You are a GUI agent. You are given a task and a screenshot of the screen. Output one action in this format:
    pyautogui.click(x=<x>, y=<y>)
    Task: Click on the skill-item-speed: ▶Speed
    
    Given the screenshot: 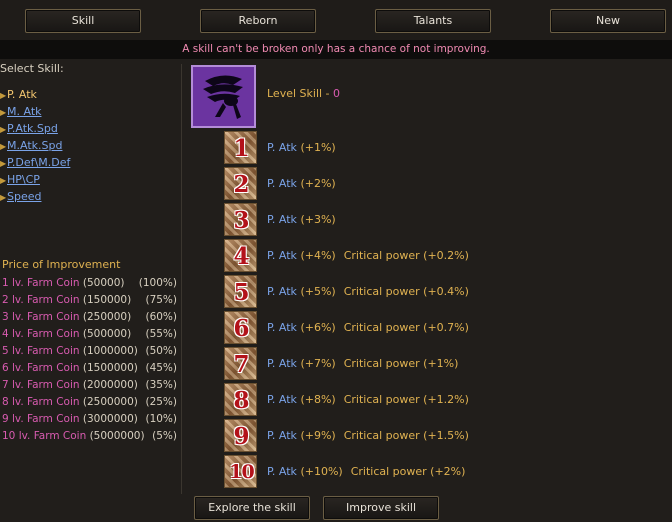 What is the action you would take?
    pyautogui.click(x=35, y=196)
    